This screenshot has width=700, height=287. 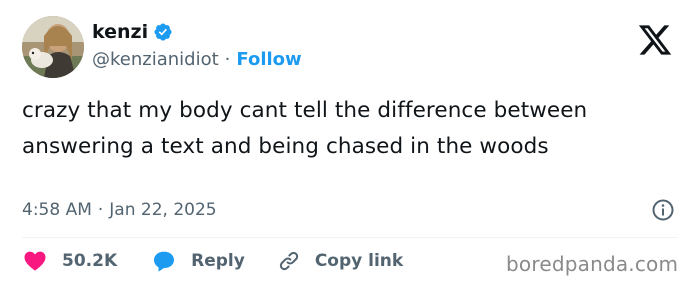 I want to click on info-icon, so click(x=663, y=210).